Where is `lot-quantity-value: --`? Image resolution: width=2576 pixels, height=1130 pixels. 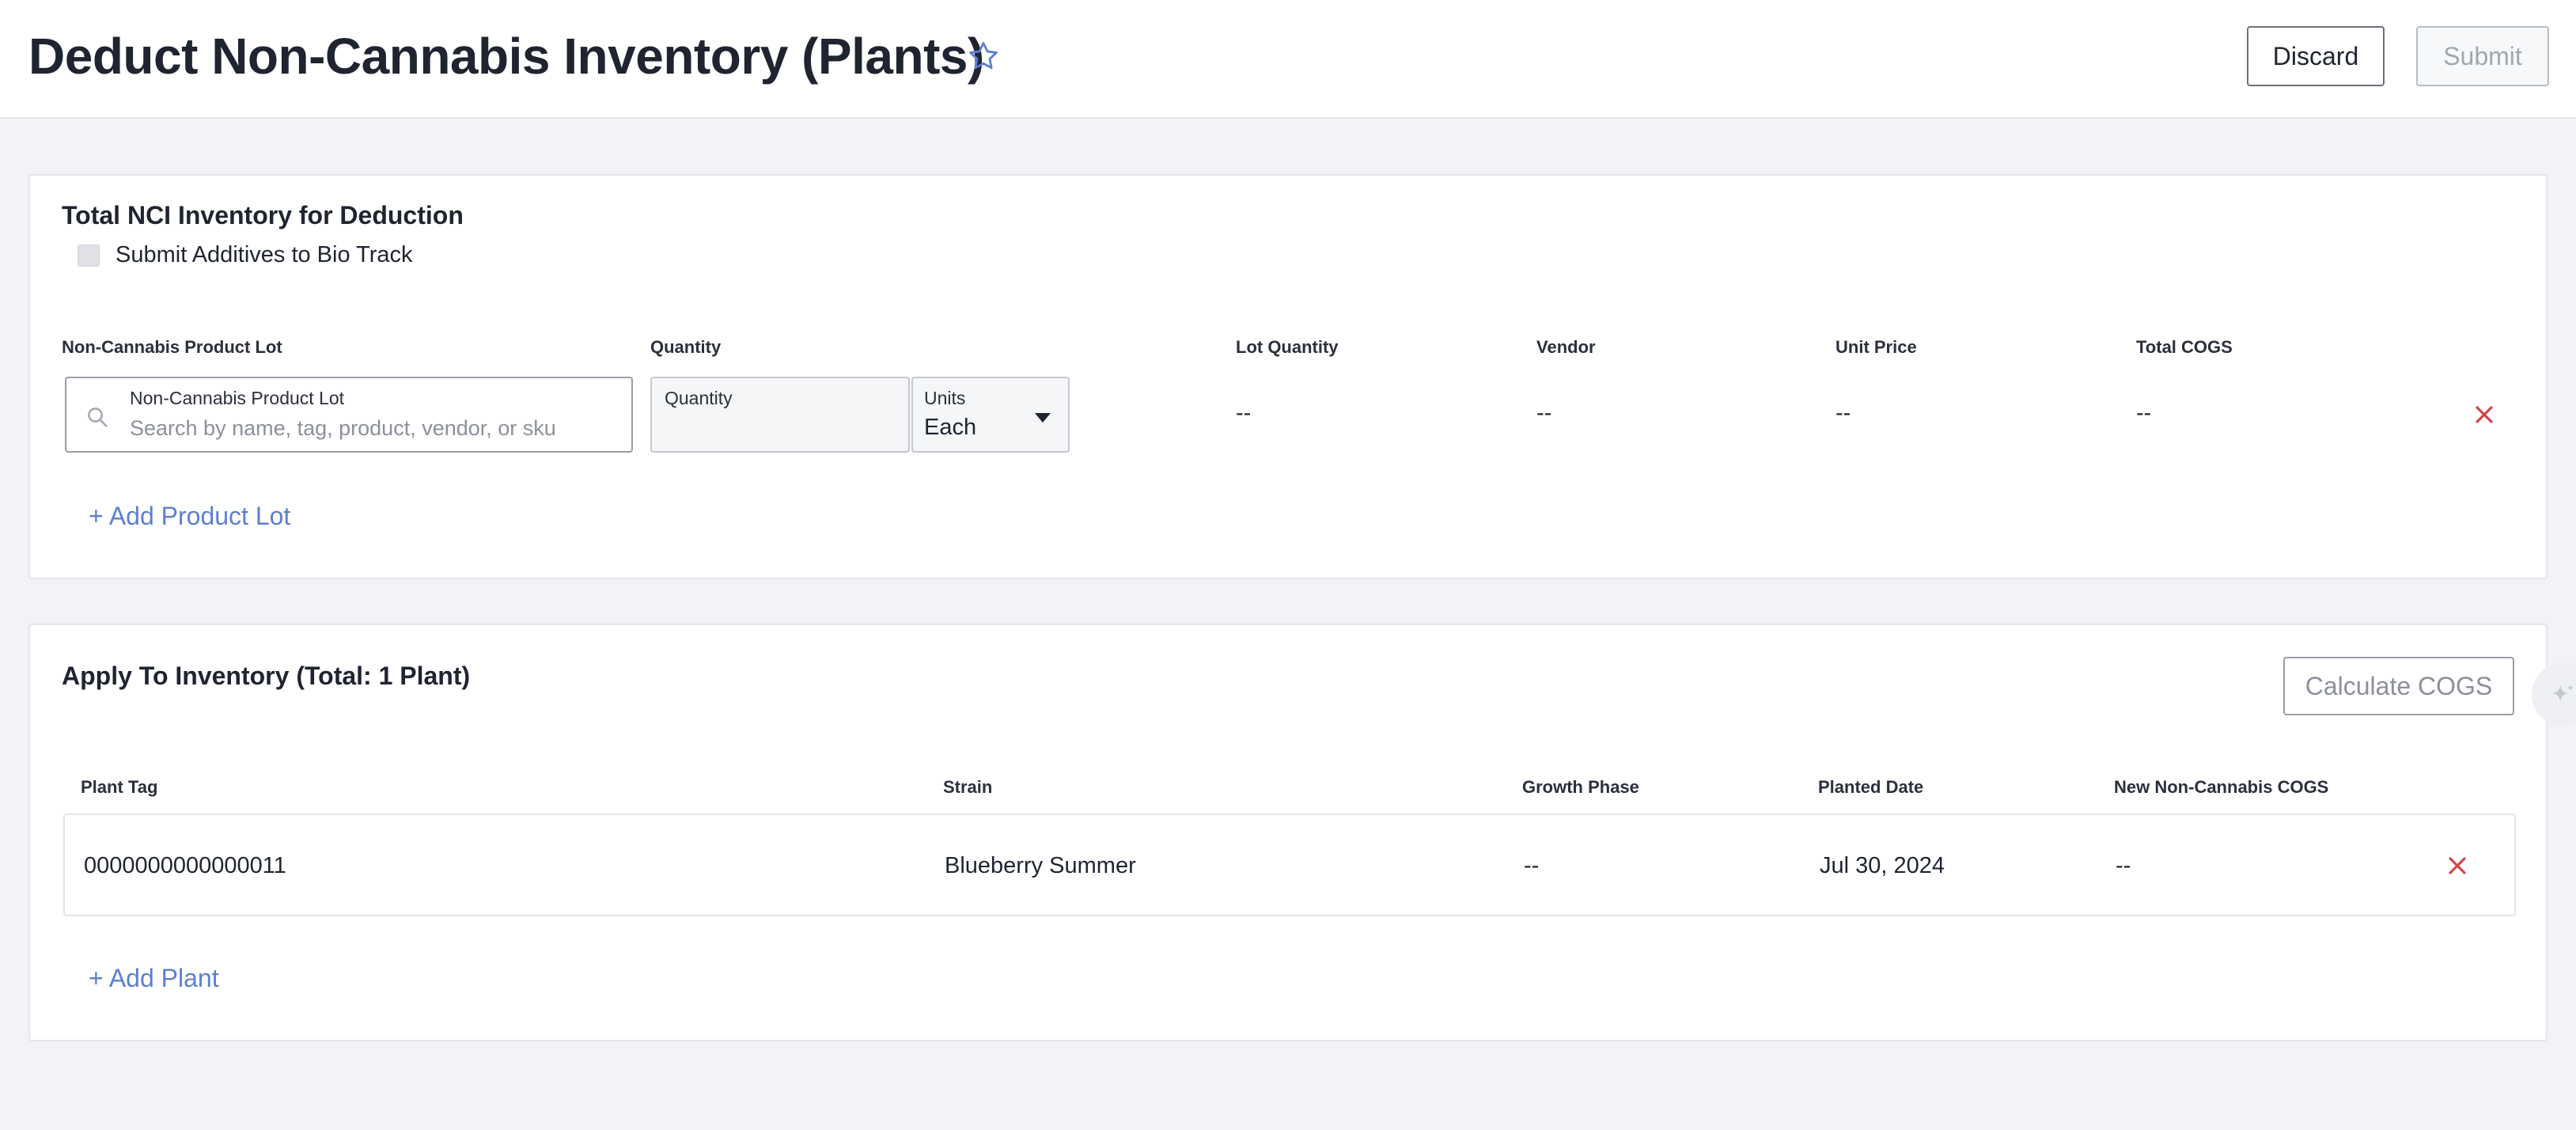 lot-quantity-value: -- is located at coordinates (1244, 413).